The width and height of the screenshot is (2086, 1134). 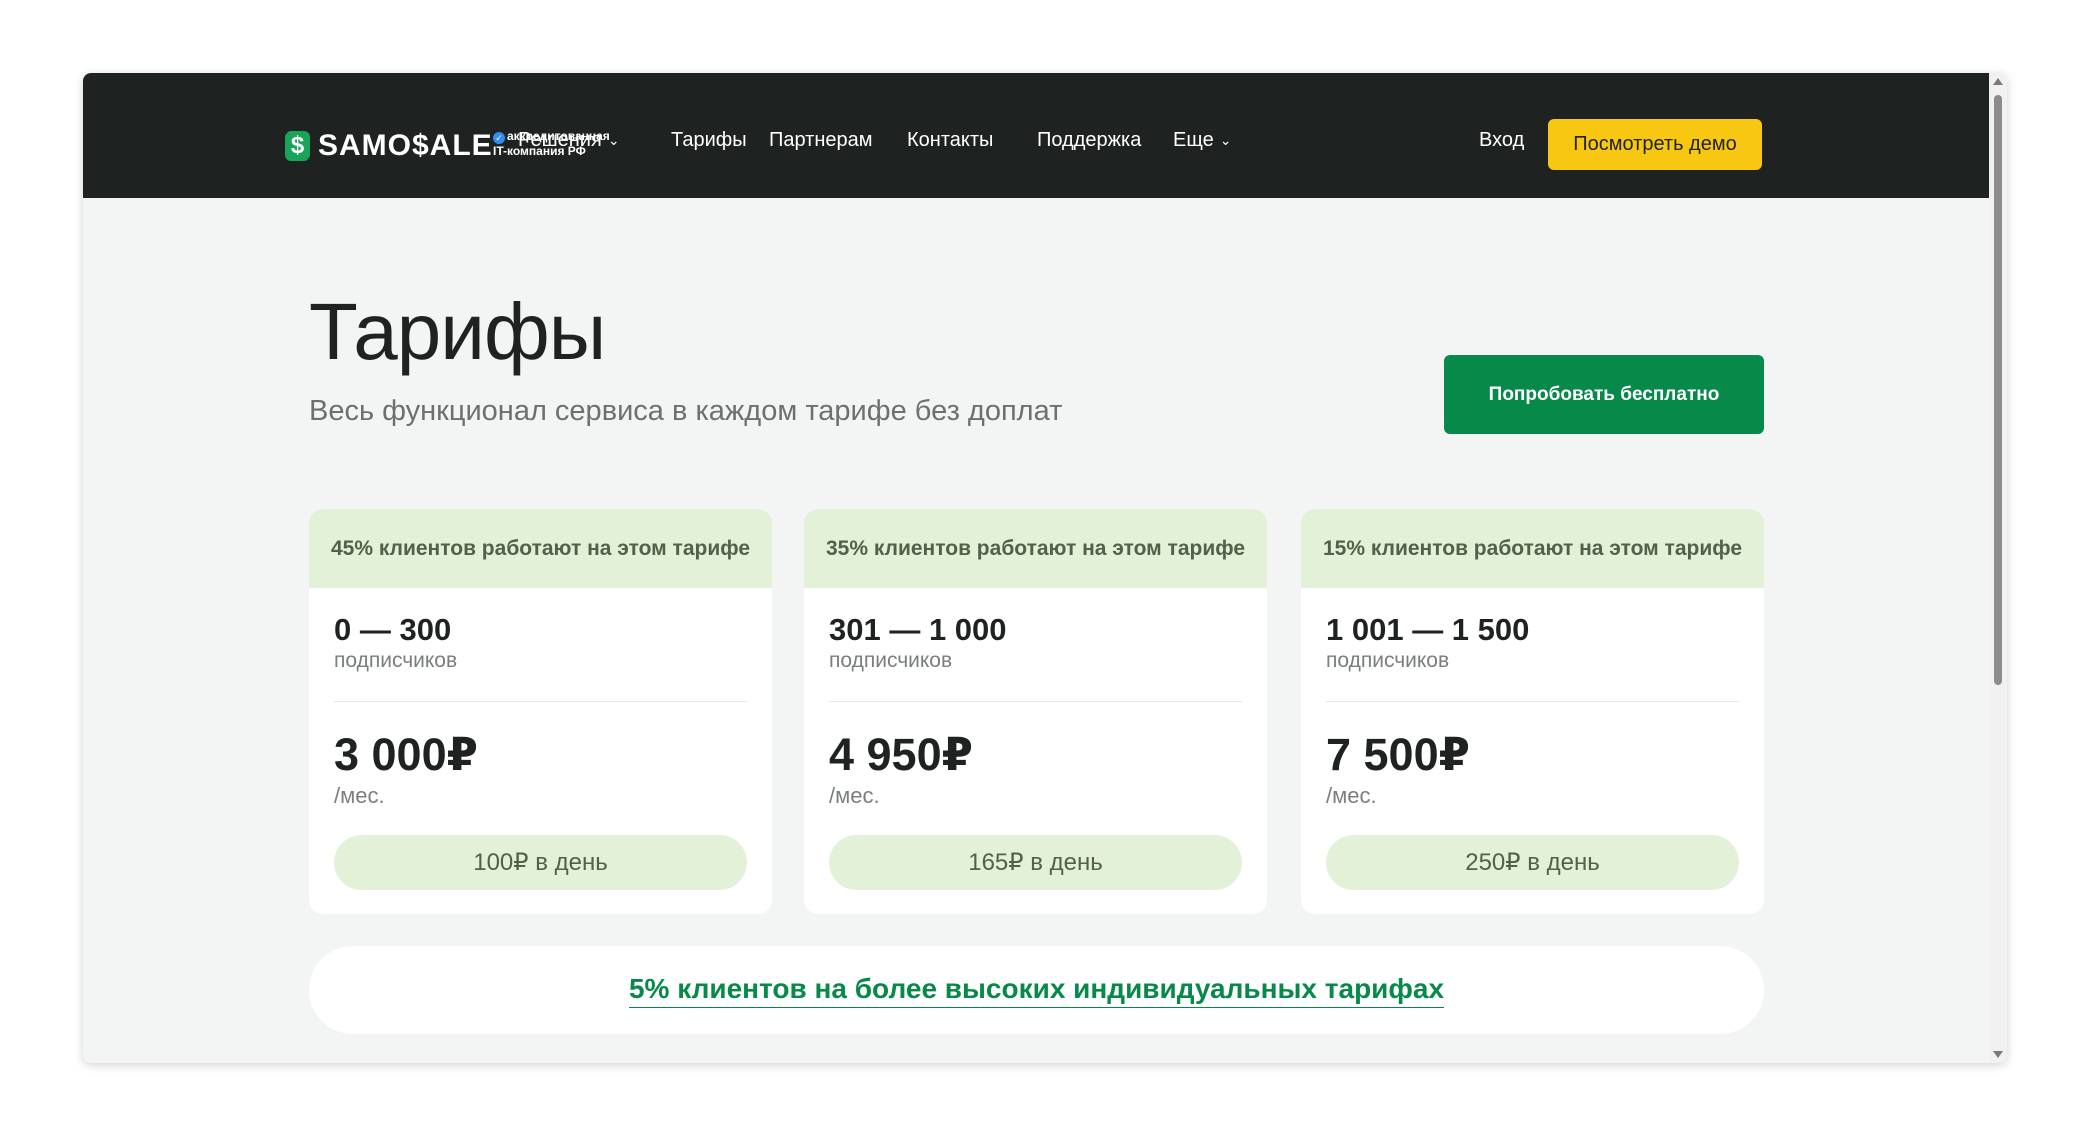 I want to click on scrollbar-thumb, so click(x=1998, y=390).